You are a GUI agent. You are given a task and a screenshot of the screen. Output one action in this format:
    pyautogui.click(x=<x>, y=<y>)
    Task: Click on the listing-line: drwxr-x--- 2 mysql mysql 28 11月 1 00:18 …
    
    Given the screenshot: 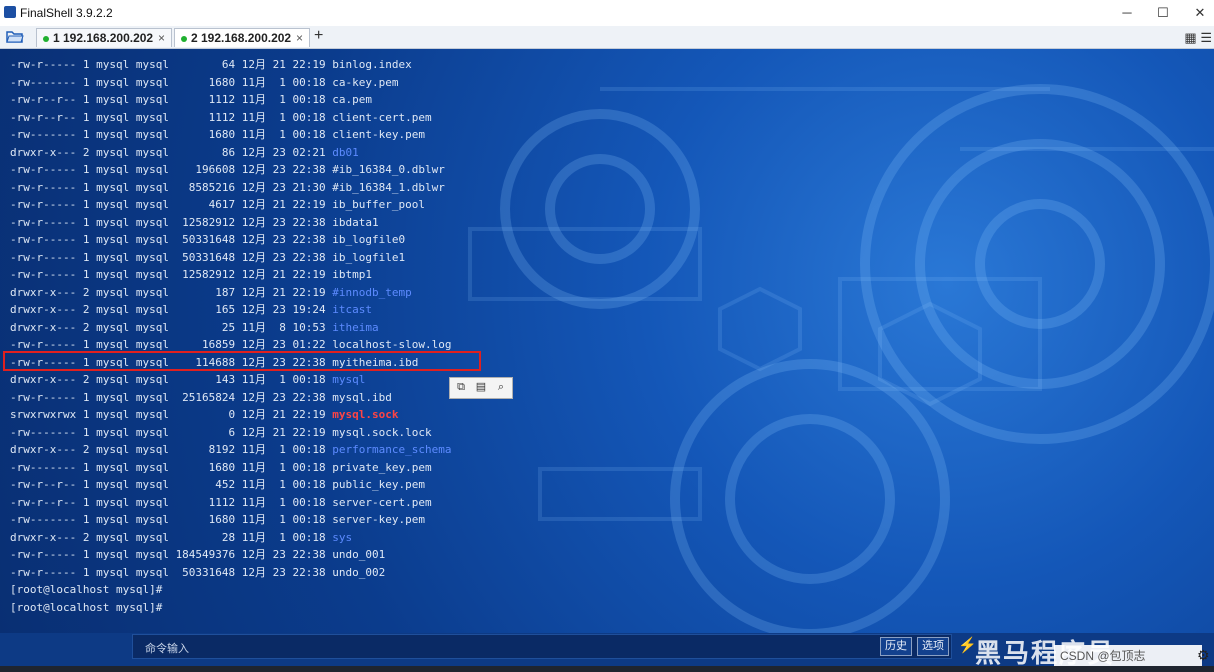 What is the action you would take?
    pyautogui.click(x=230, y=538)
    